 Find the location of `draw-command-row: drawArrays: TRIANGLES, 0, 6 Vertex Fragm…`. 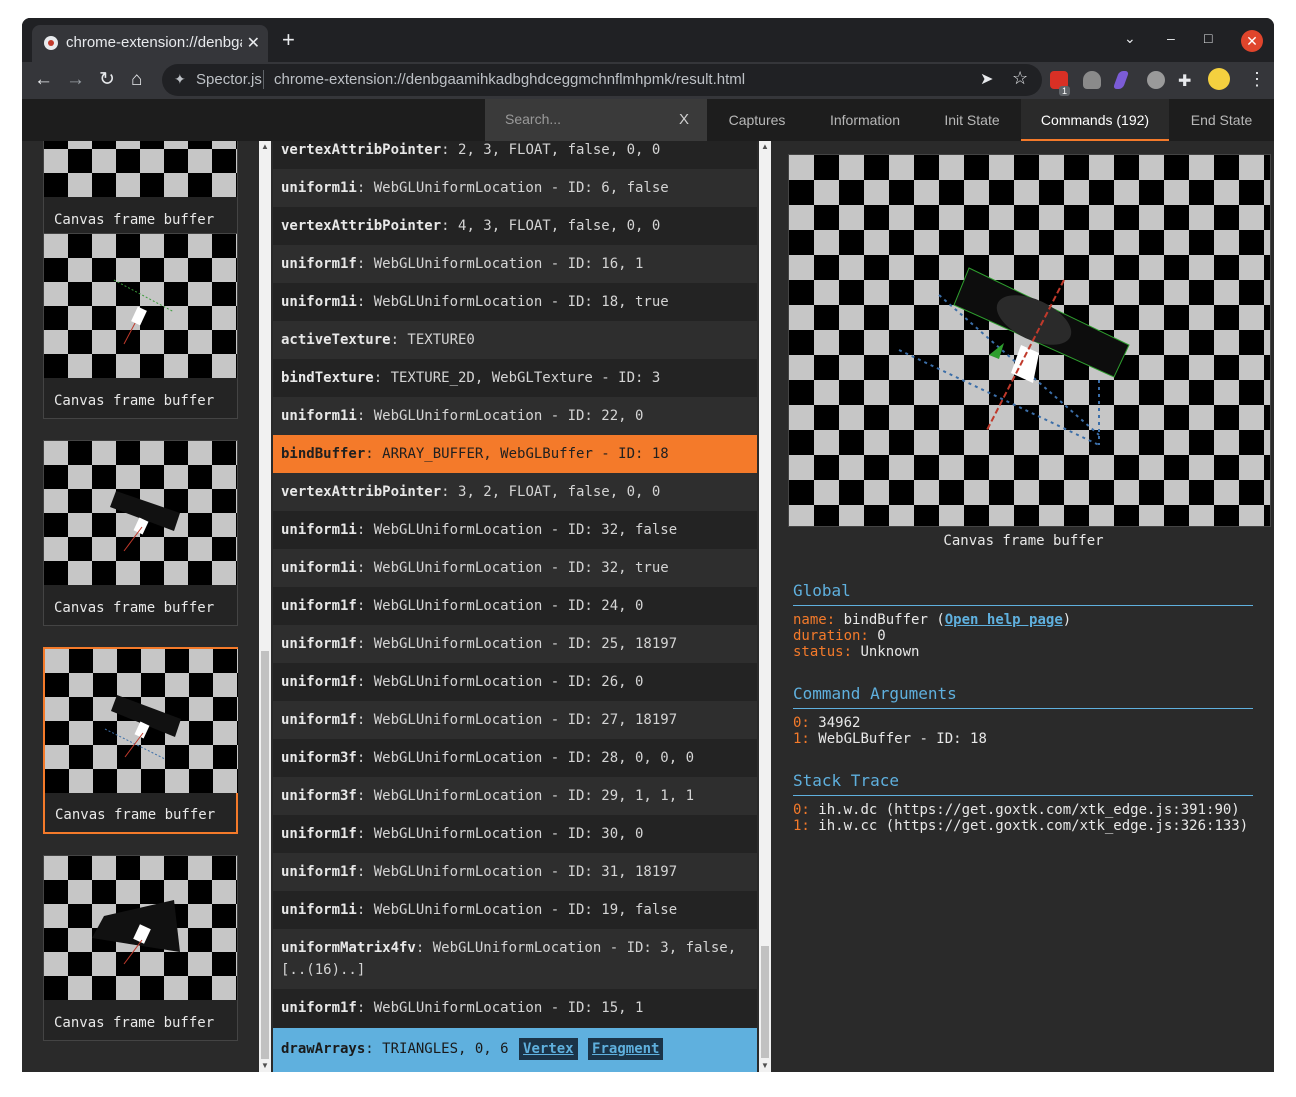

draw-command-row: drawArrays: TRIANGLES, 0, 6 Vertex Fragm… is located at coordinates (515, 1050).